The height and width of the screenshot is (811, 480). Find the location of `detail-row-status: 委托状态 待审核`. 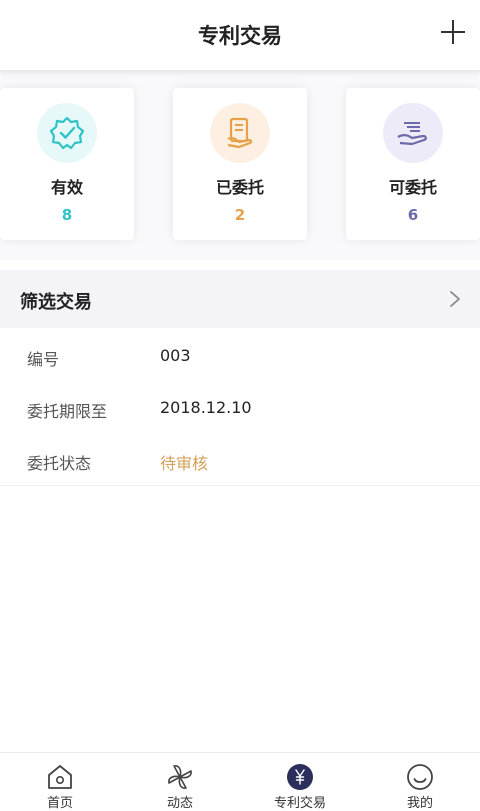

detail-row-status: 委托状态 待审核 is located at coordinates (240, 460).